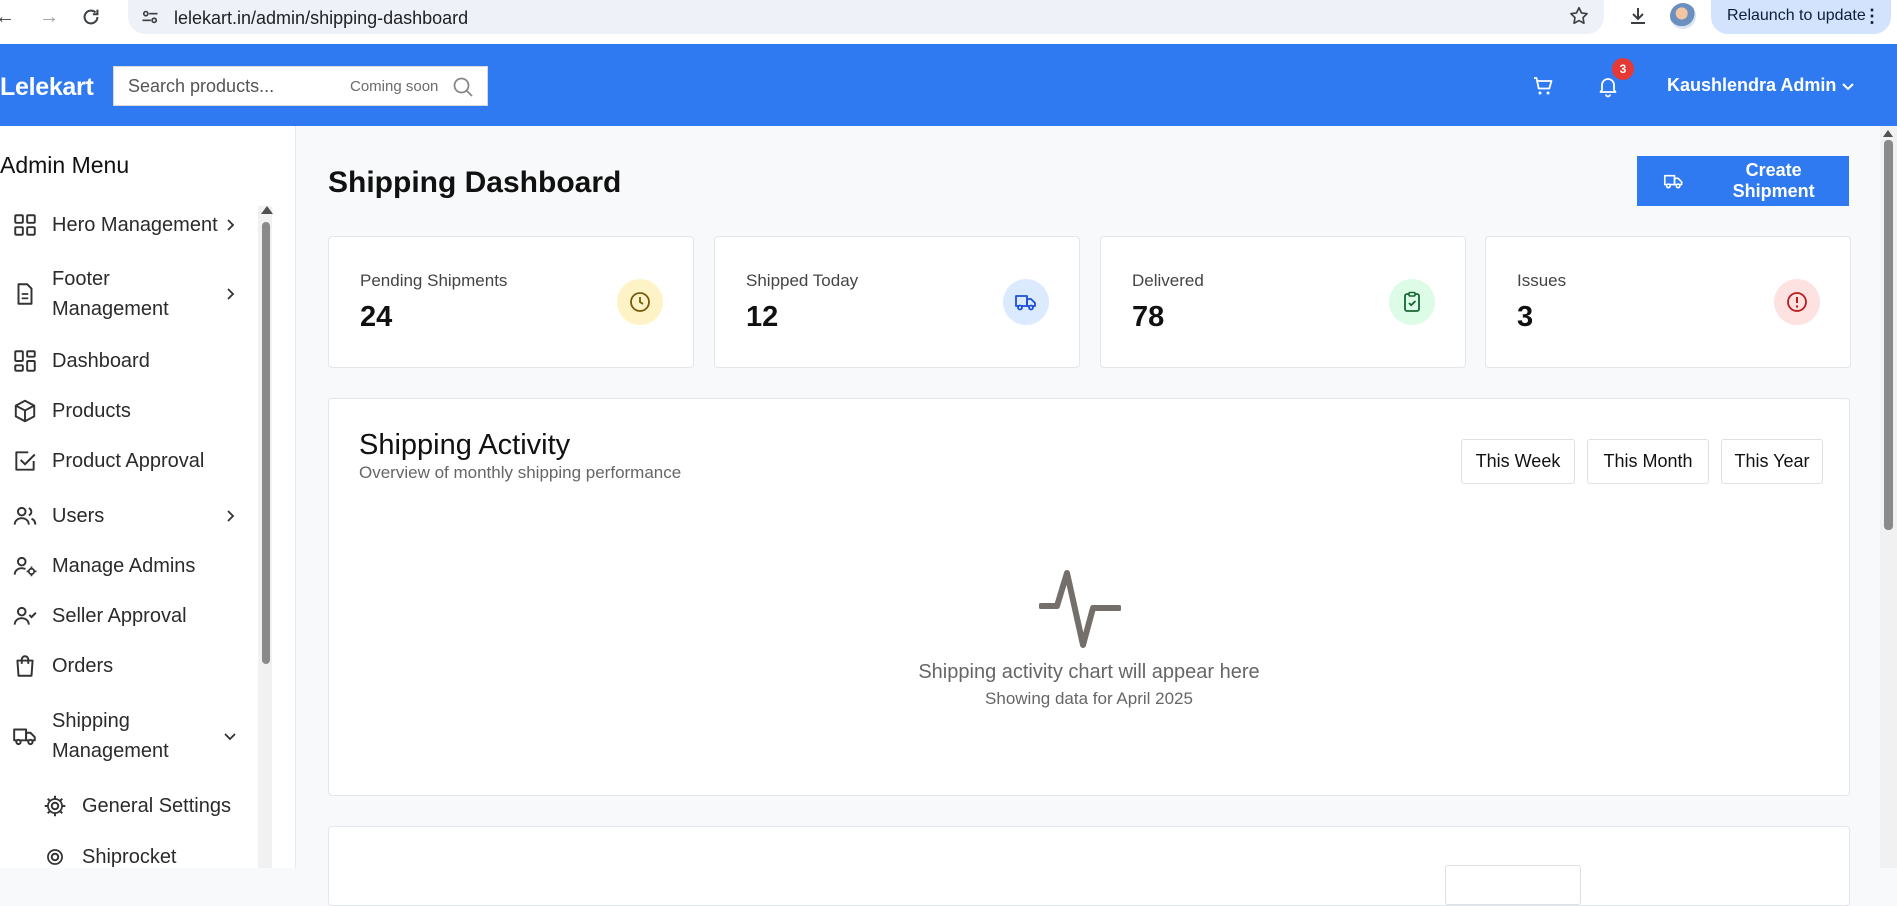 This screenshot has height=906, width=1897. Describe the element at coordinates (25, 615) in the screenshot. I see `user-check-icon` at that location.